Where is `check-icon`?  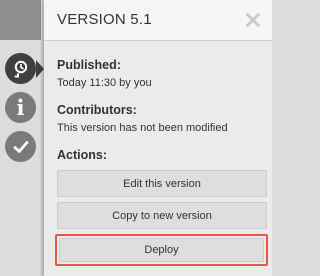
check-icon is located at coordinates (20, 146).